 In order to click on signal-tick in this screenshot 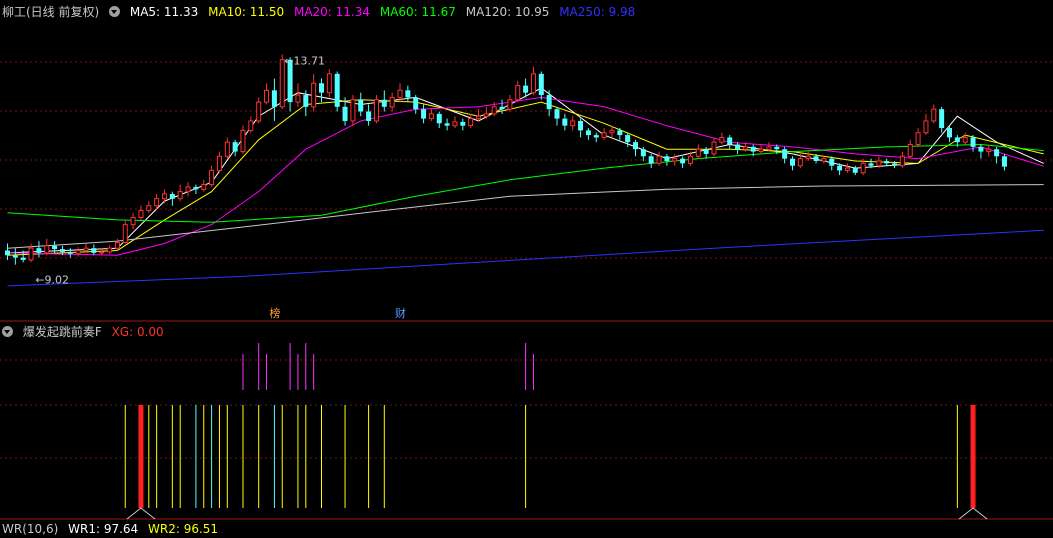, I will do `click(973, 513)`.